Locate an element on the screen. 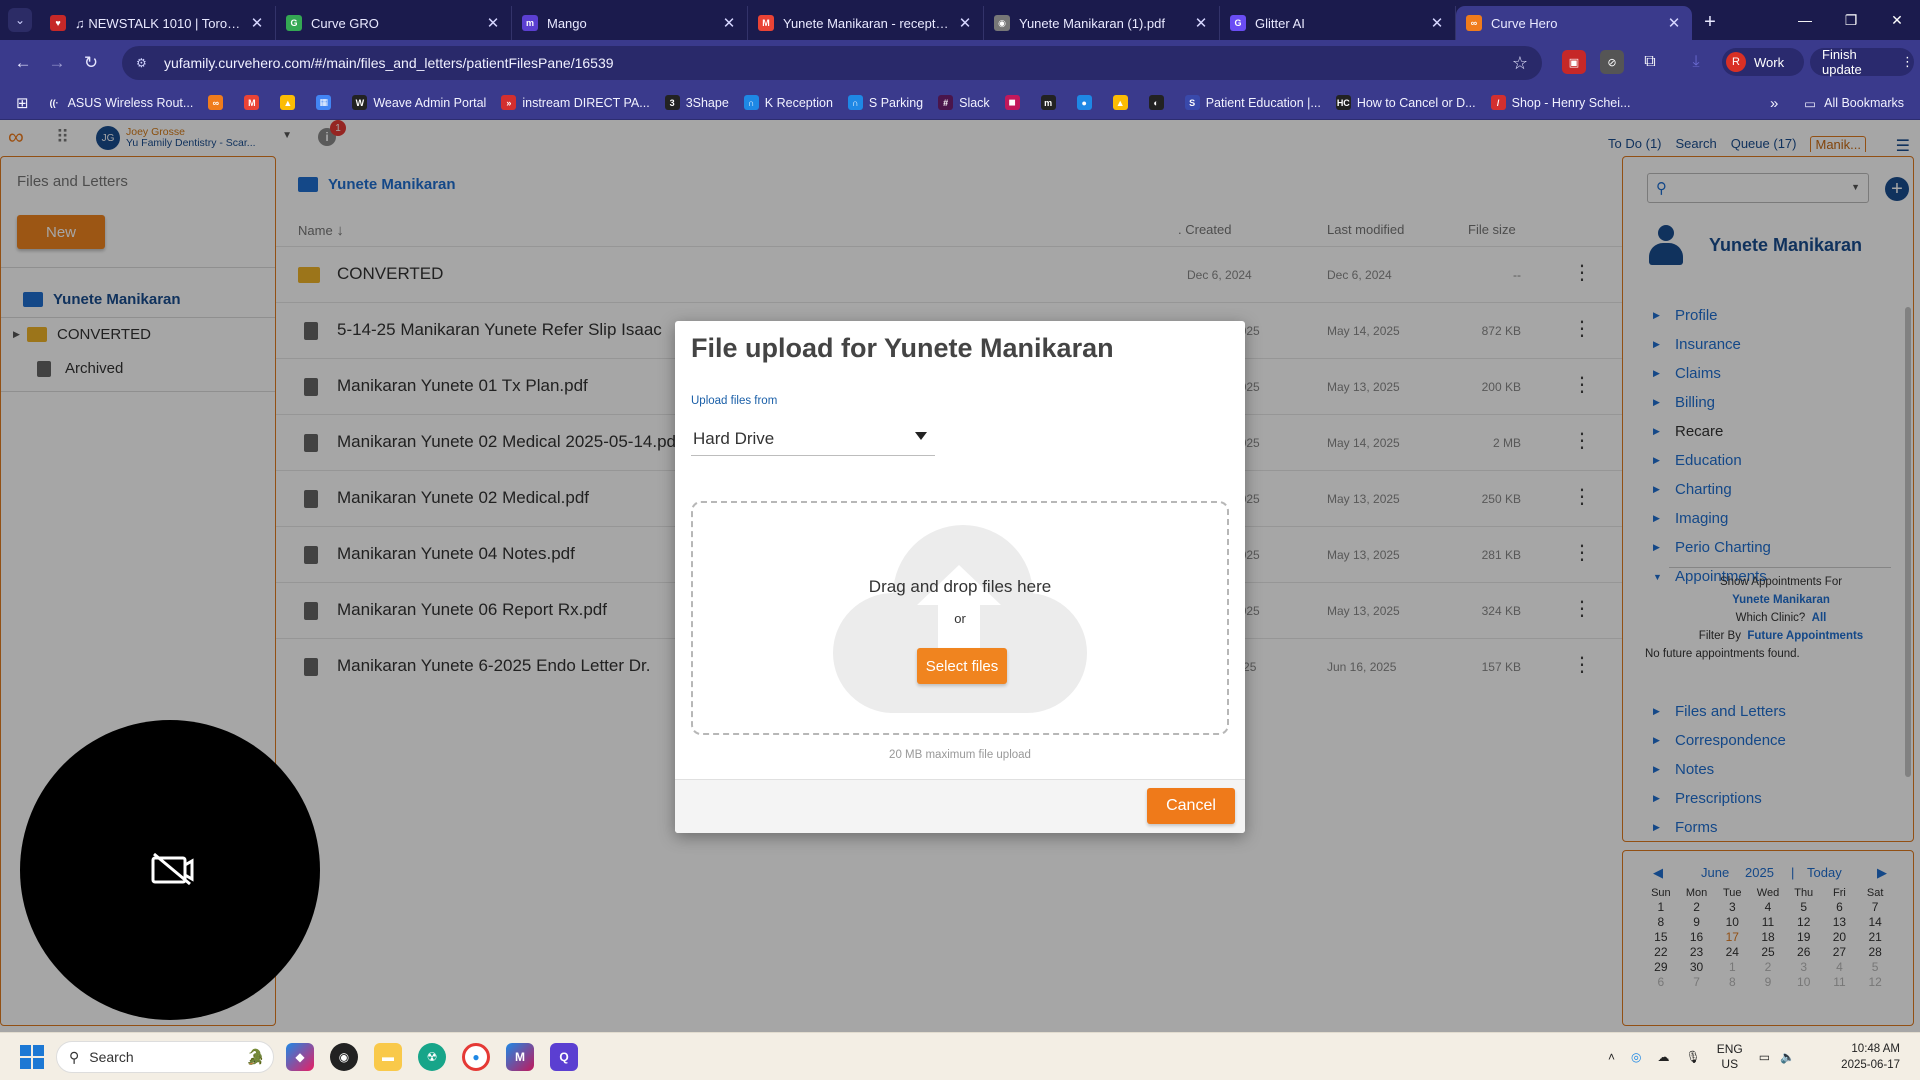 The image size is (1920, 1080). bookmark-star-icon: ☆ is located at coordinates (1520, 63).